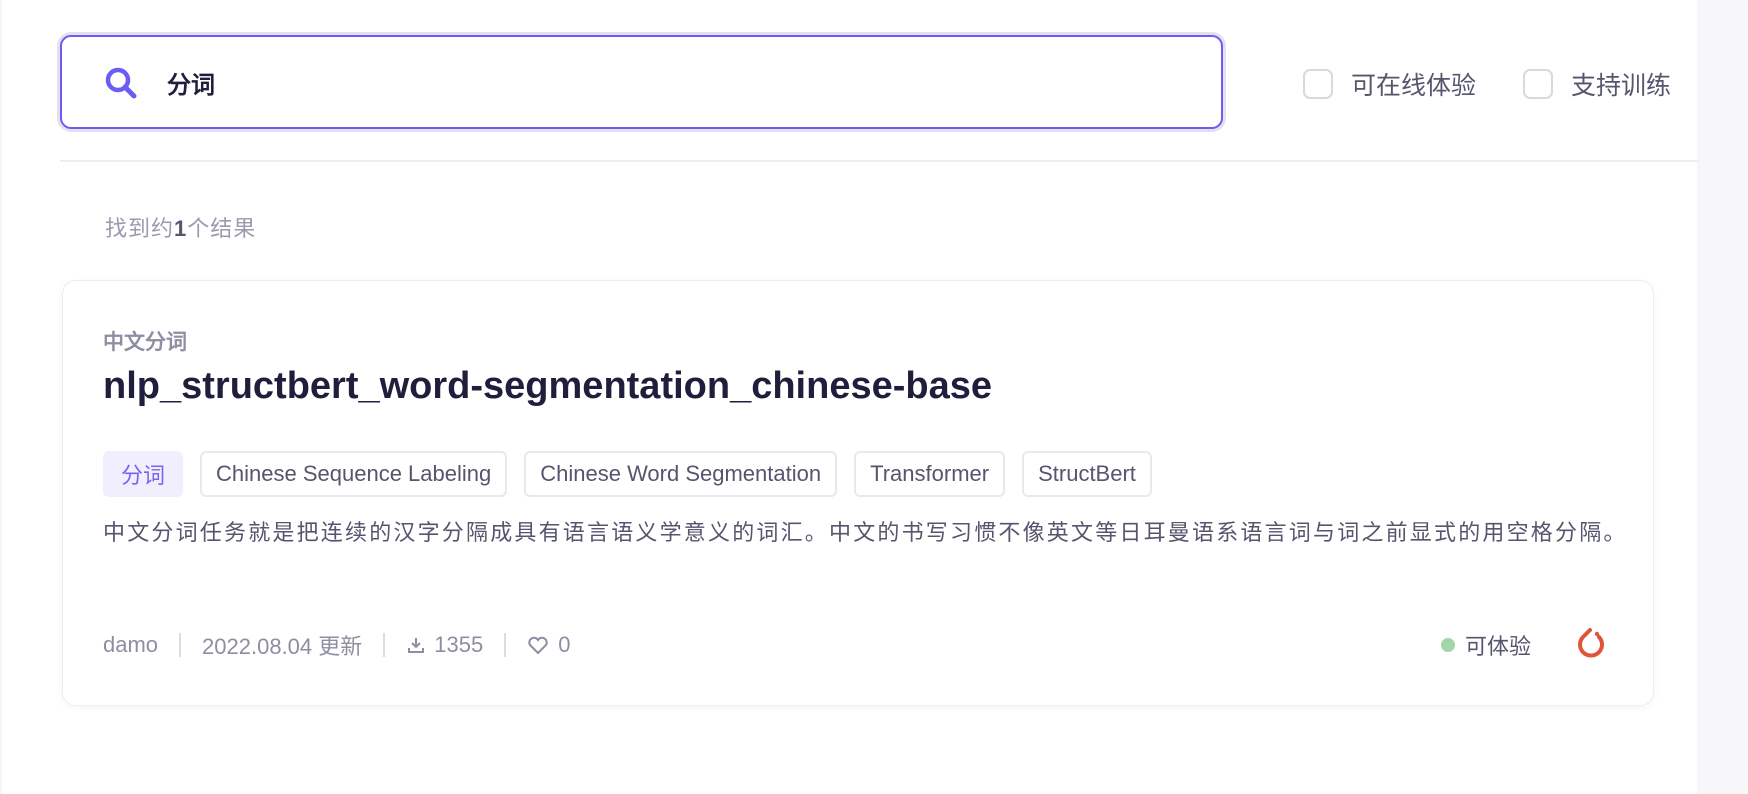  I want to click on like-count: 0, so click(564, 644).